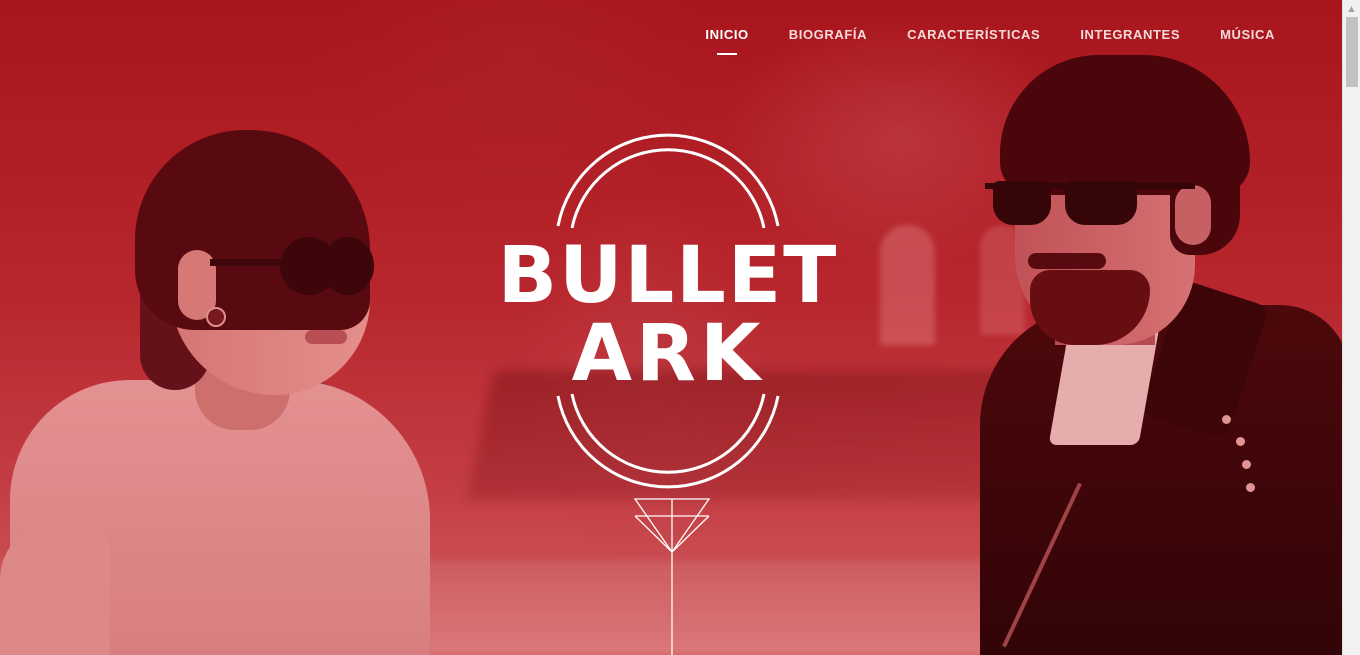 Image resolution: width=1360 pixels, height=655 pixels. I want to click on vertical-scrollbar: ▲, so click(1351, 327).